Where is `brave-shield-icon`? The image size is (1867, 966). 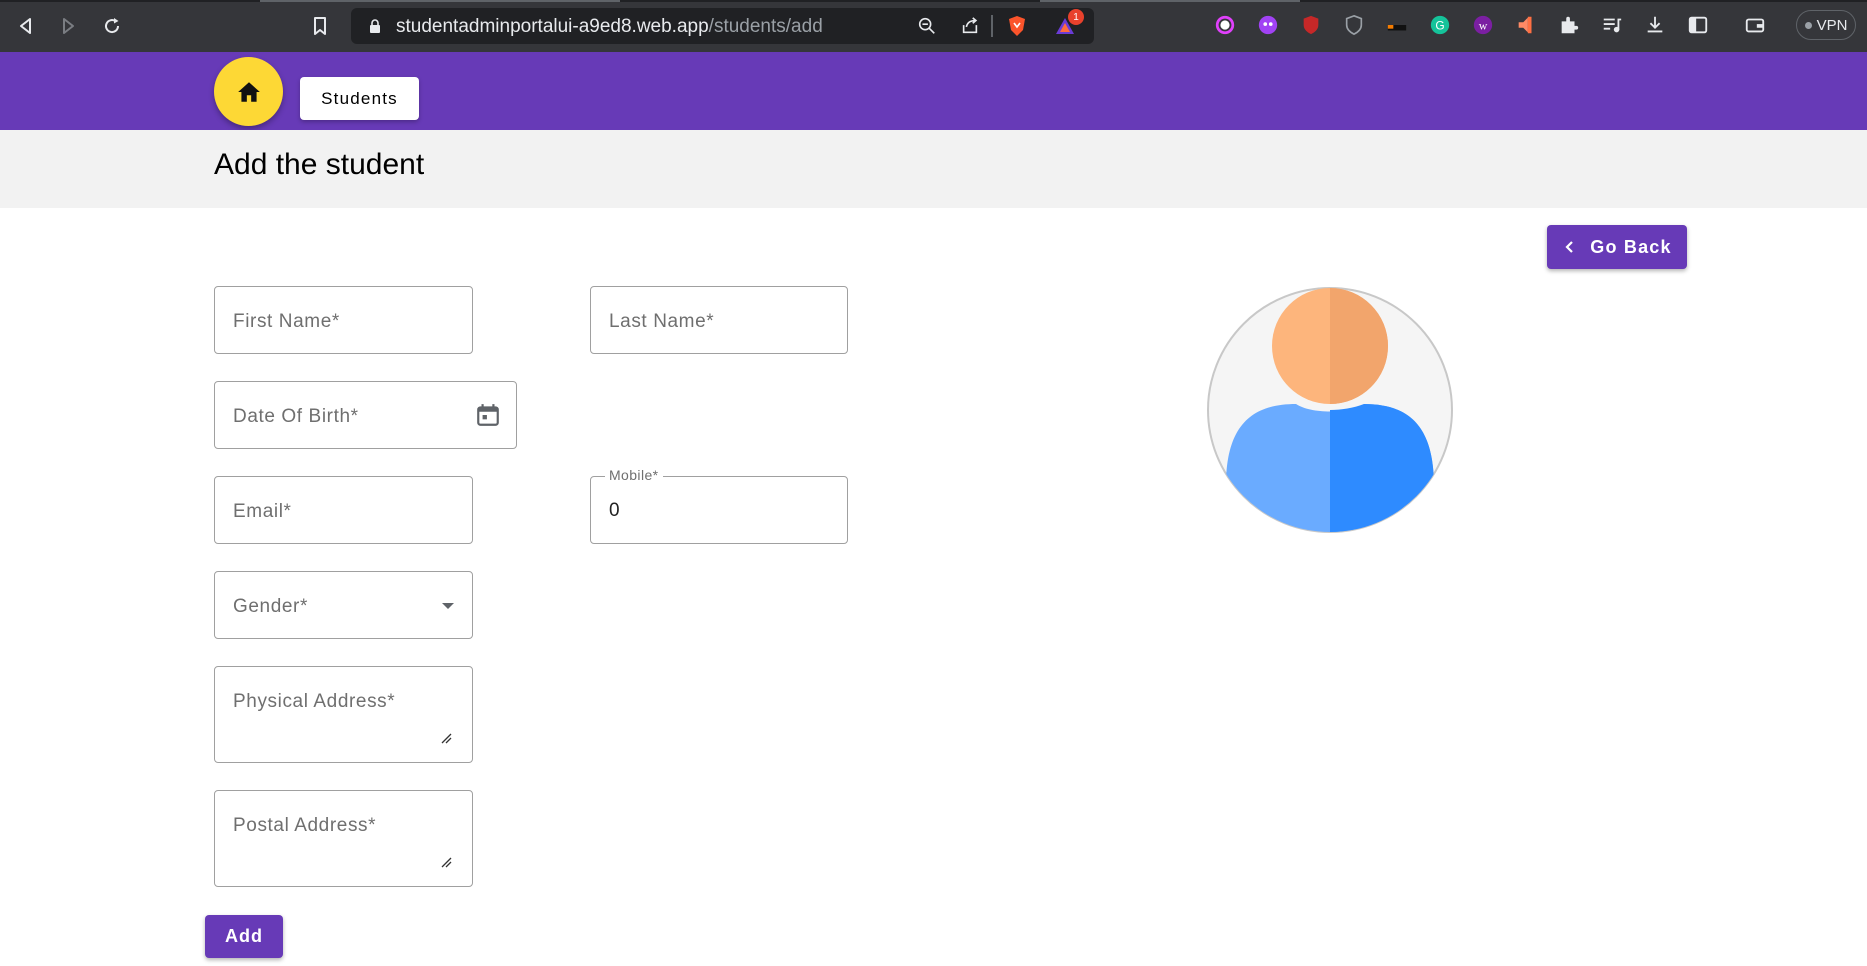
brave-shield-icon is located at coordinates (1017, 26).